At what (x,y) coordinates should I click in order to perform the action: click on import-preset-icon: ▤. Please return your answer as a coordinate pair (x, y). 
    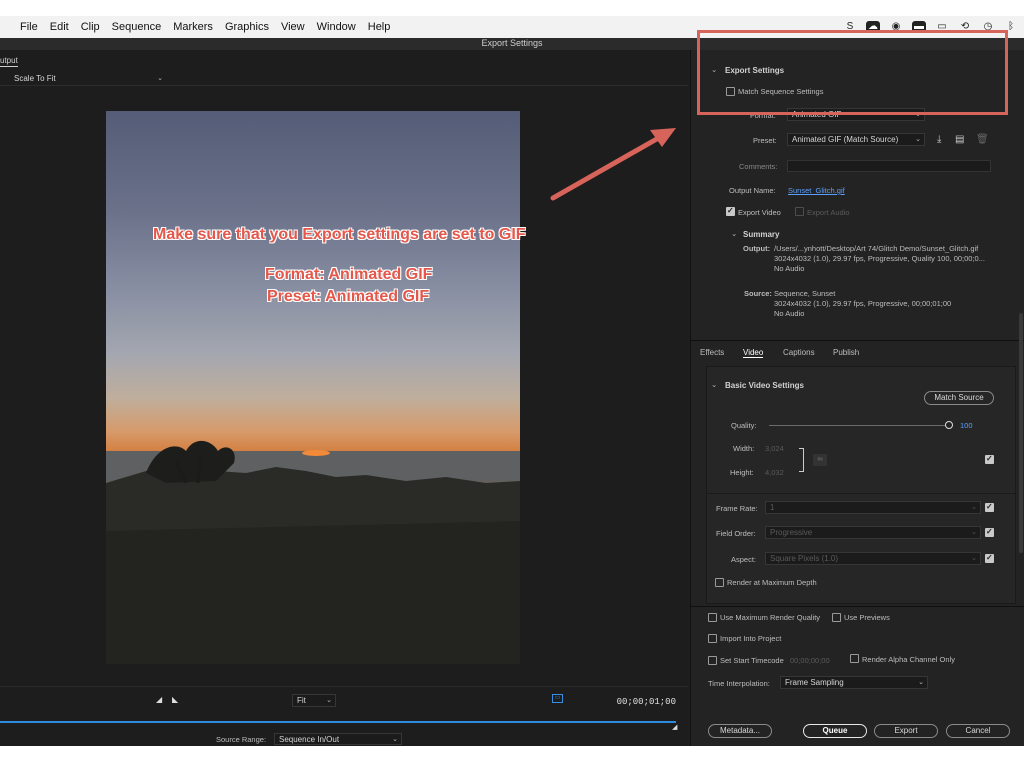
    Looking at the image, I should click on (959, 139).